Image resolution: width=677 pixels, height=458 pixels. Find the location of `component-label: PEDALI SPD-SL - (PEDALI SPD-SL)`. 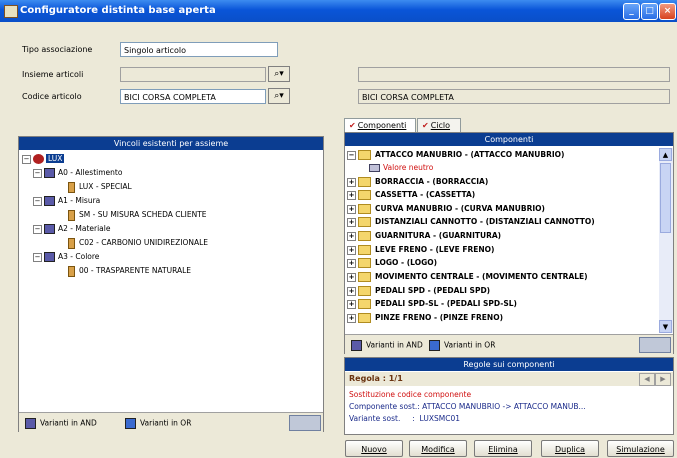

component-label: PEDALI SPD-SL - (PEDALI SPD-SL) is located at coordinates (446, 303).